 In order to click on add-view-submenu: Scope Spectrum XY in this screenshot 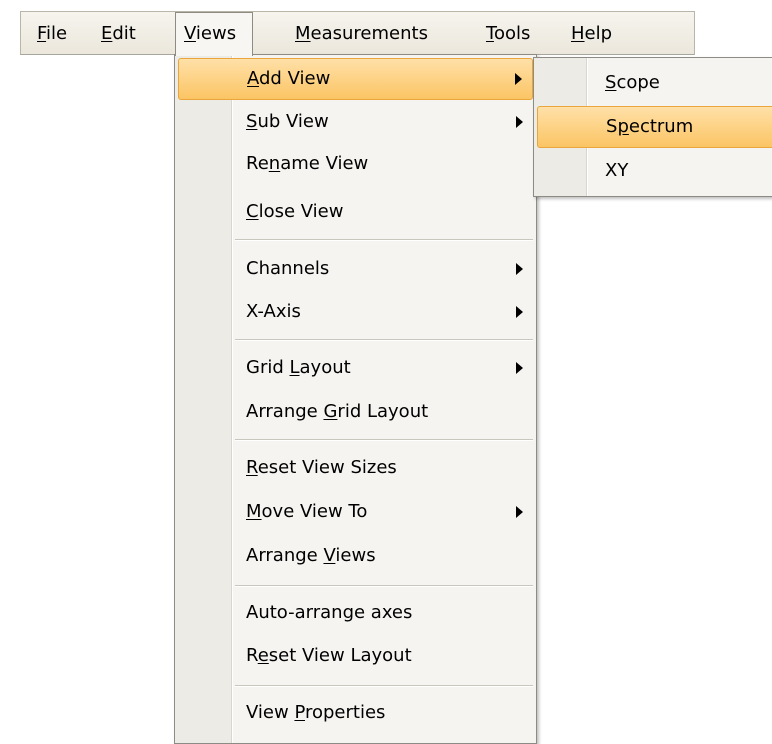, I will do `click(652, 127)`.